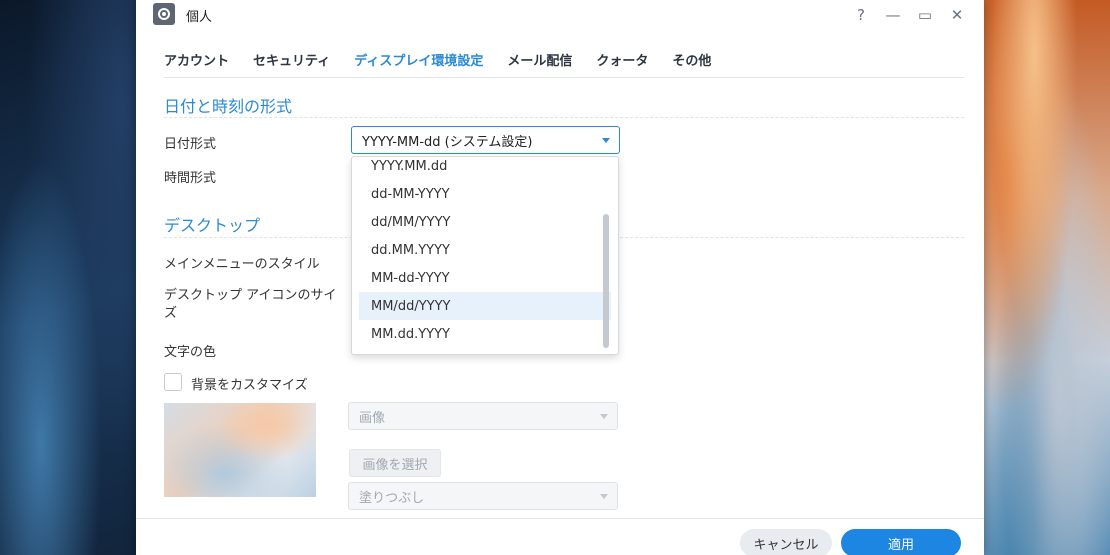  I want to click on desktop-wallpaper-left, so click(68, 277).